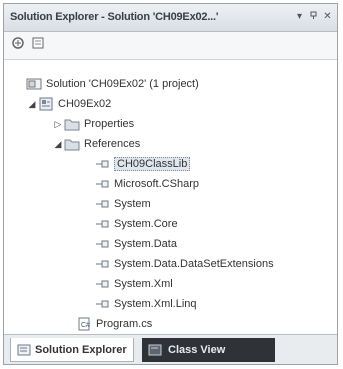 This screenshot has width=343, height=369. I want to click on show-all-files-icon, so click(38, 45).